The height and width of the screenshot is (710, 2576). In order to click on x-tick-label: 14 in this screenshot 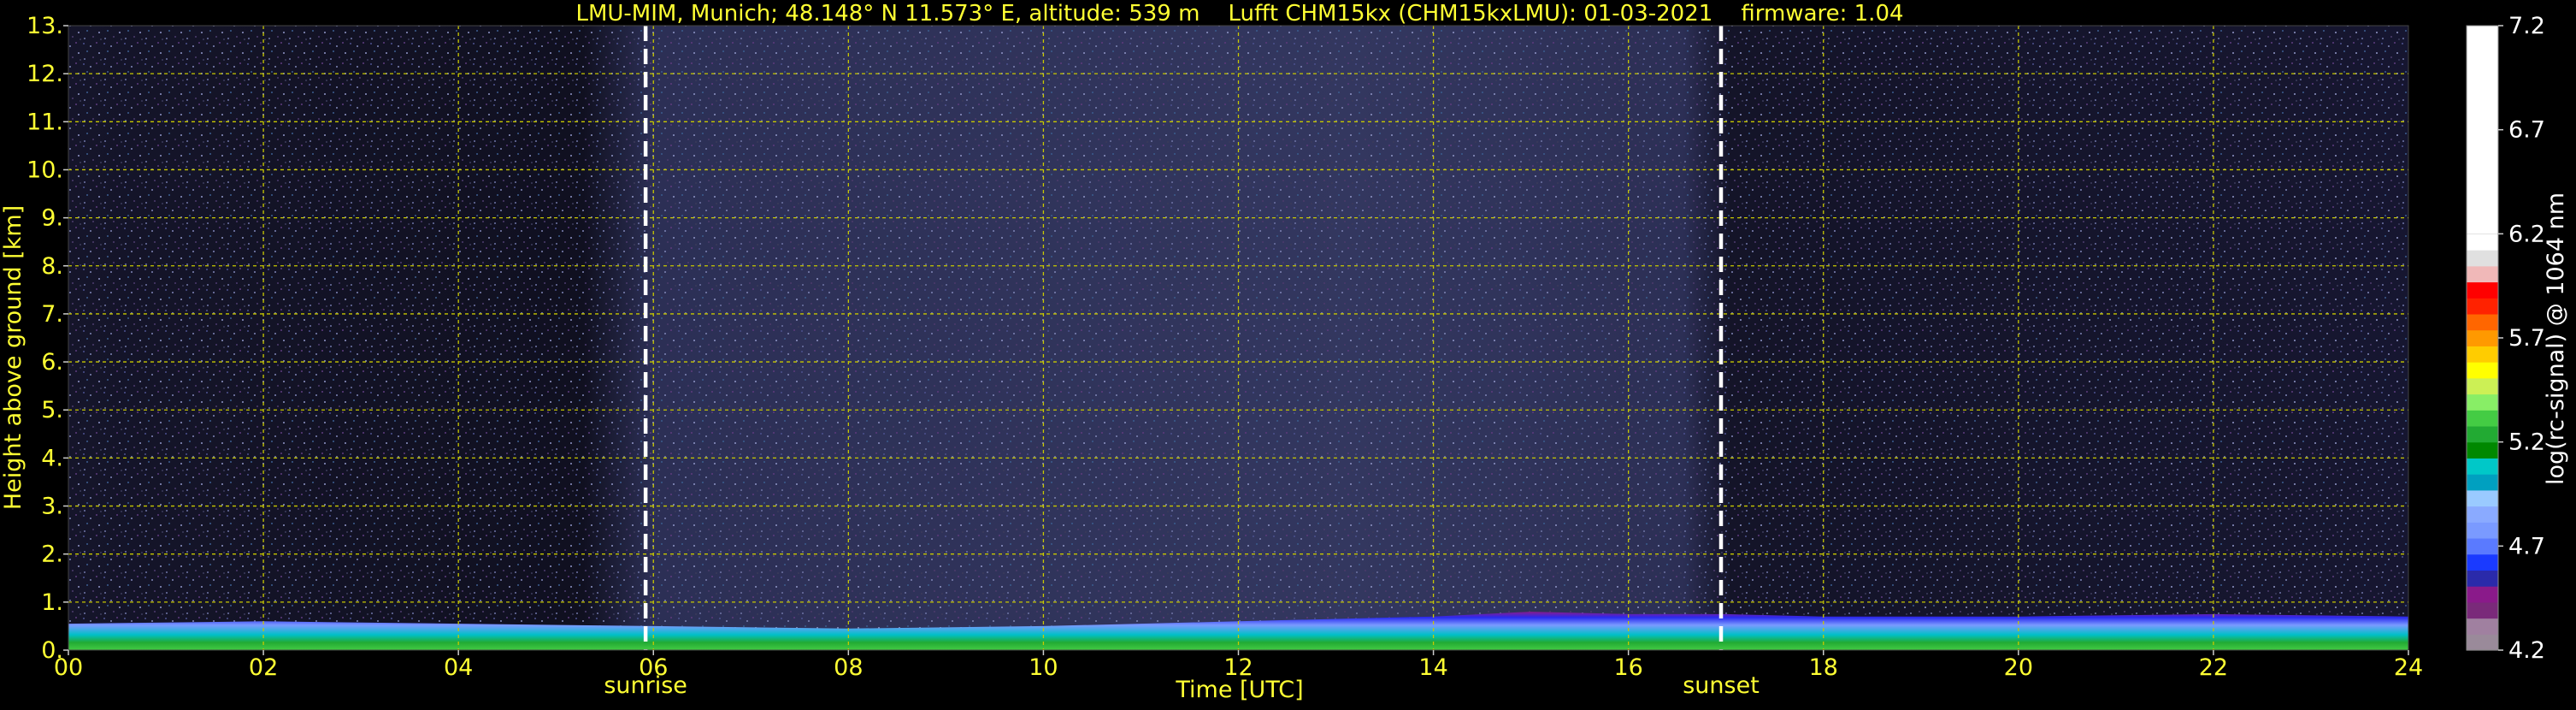, I will do `click(1432, 667)`.